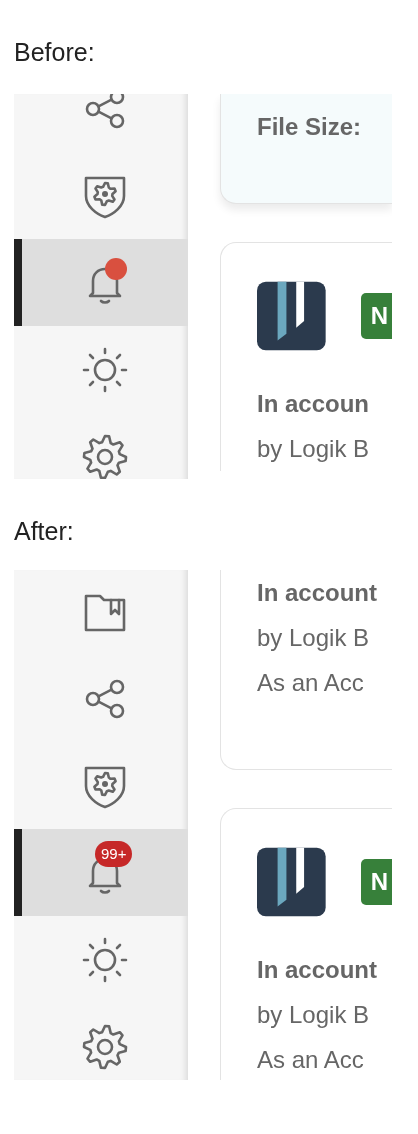 The image size is (418, 1134). I want to click on sidebar-item: 99+, so click(101, 872).